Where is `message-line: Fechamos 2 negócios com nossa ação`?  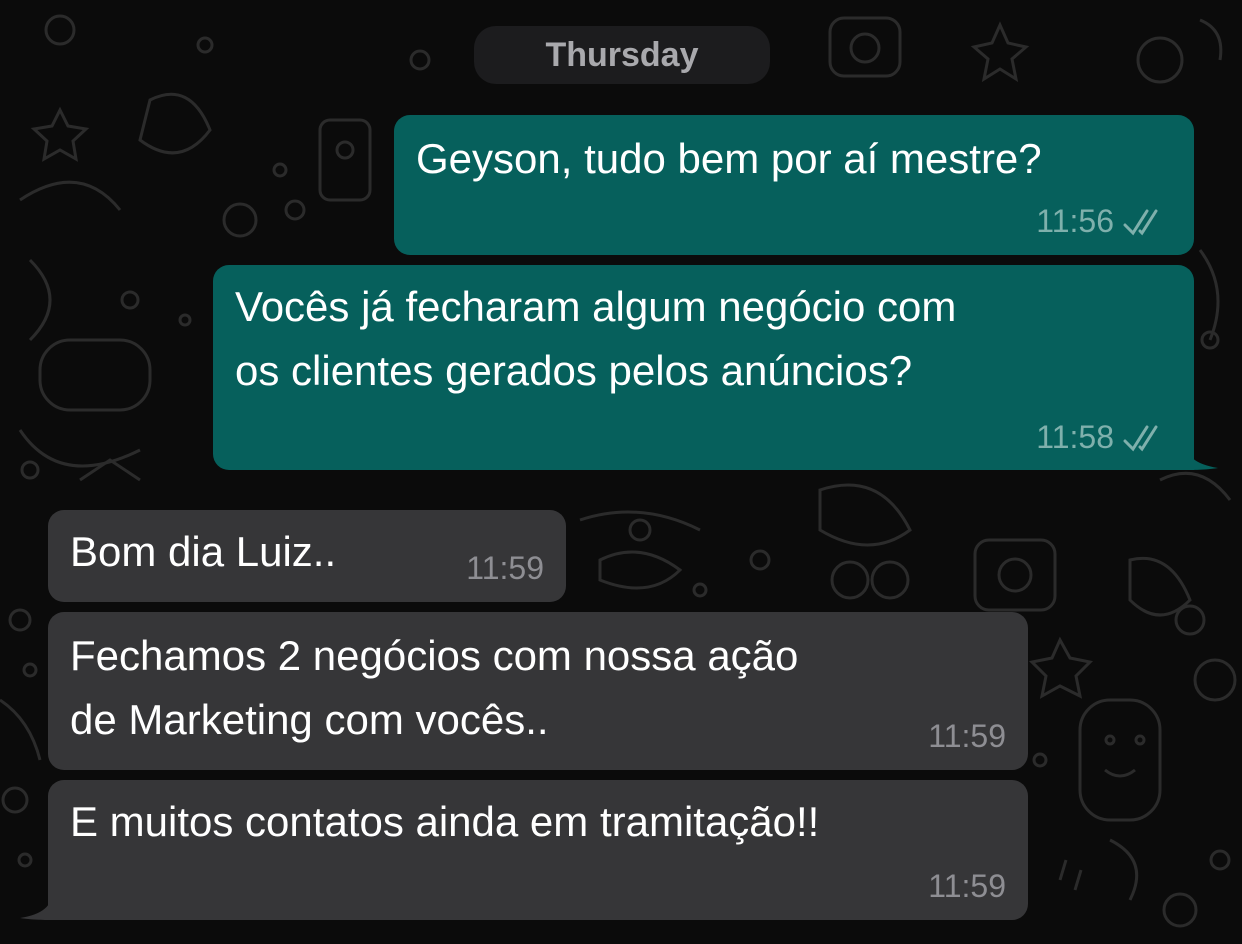 message-line: Fechamos 2 negócios com nossa ação is located at coordinates (434, 655).